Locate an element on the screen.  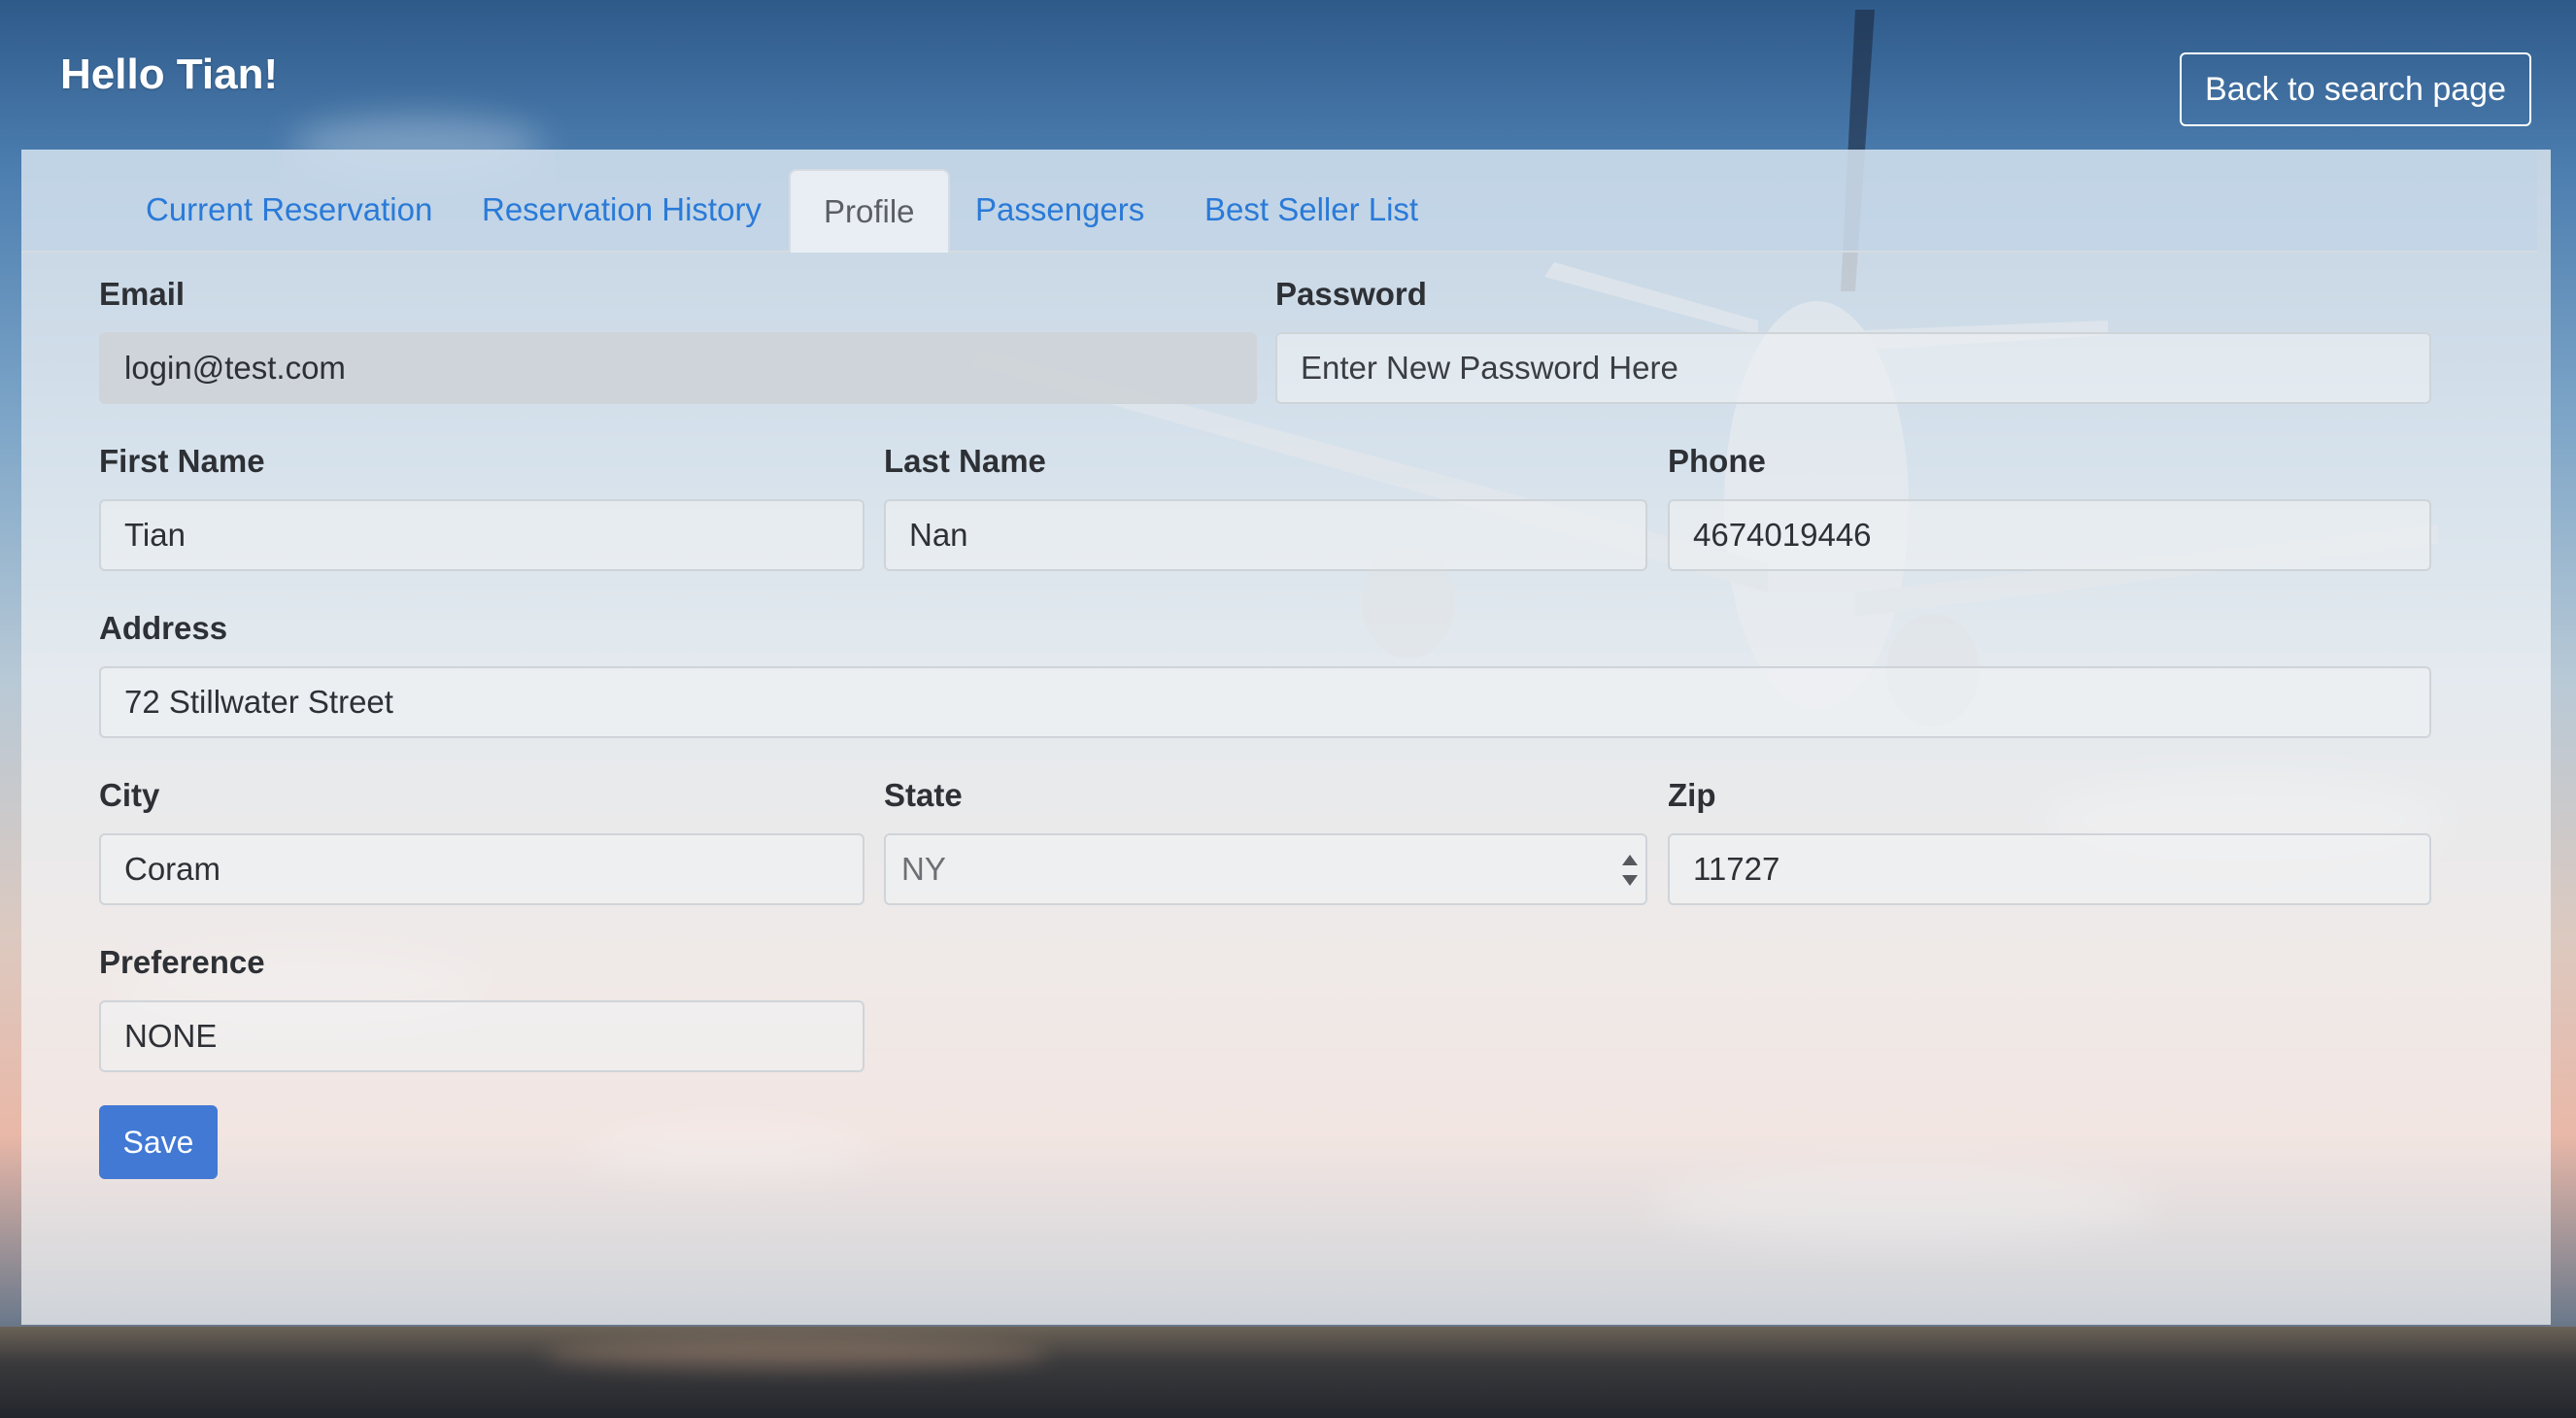
last-name-field is located at coordinates (1265, 535).